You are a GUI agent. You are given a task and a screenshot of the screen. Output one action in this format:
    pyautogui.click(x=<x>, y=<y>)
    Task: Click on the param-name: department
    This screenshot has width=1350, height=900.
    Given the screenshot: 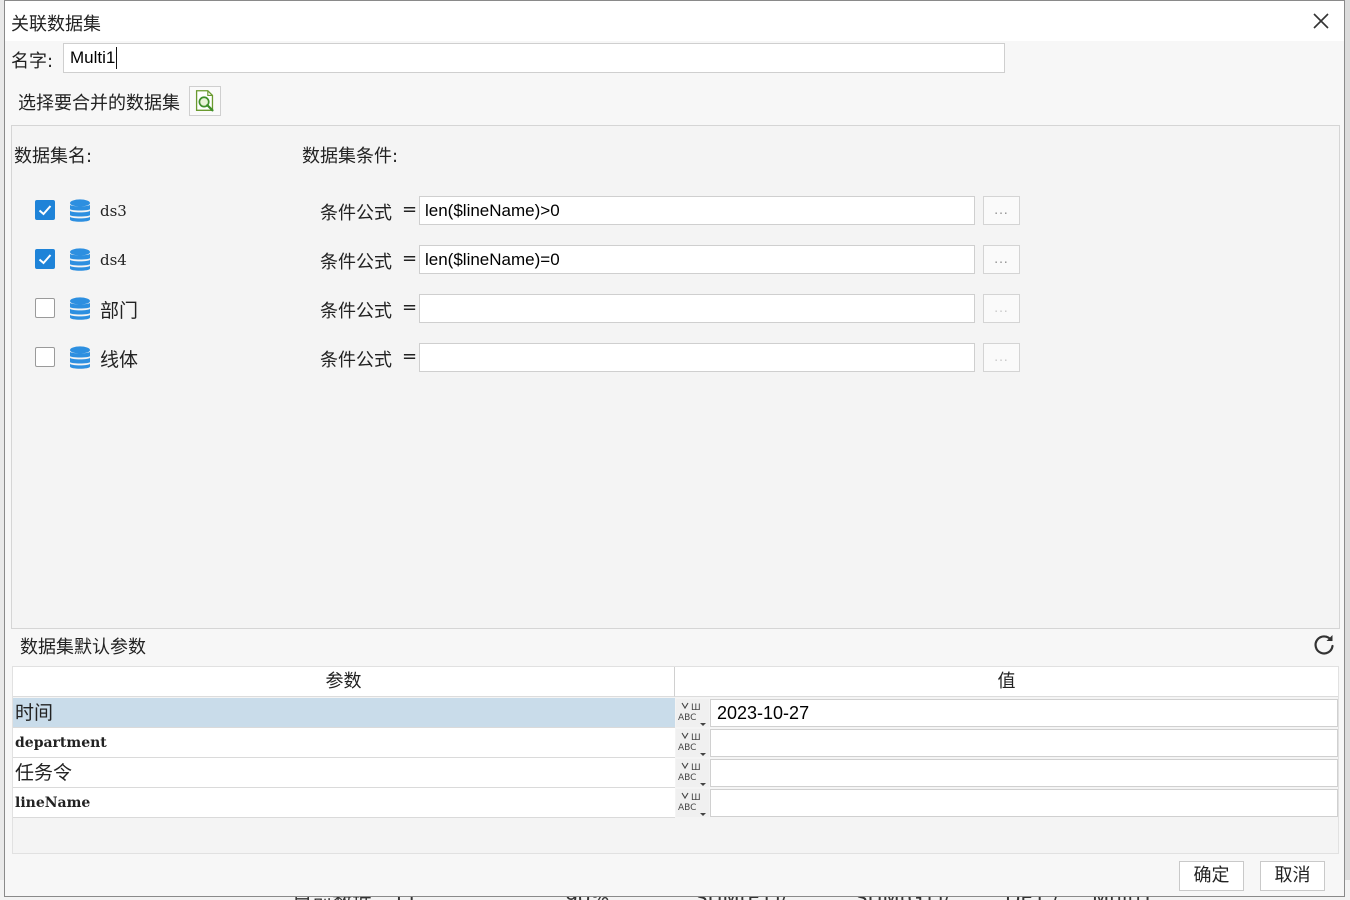 What is the action you would take?
    pyautogui.click(x=344, y=743)
    